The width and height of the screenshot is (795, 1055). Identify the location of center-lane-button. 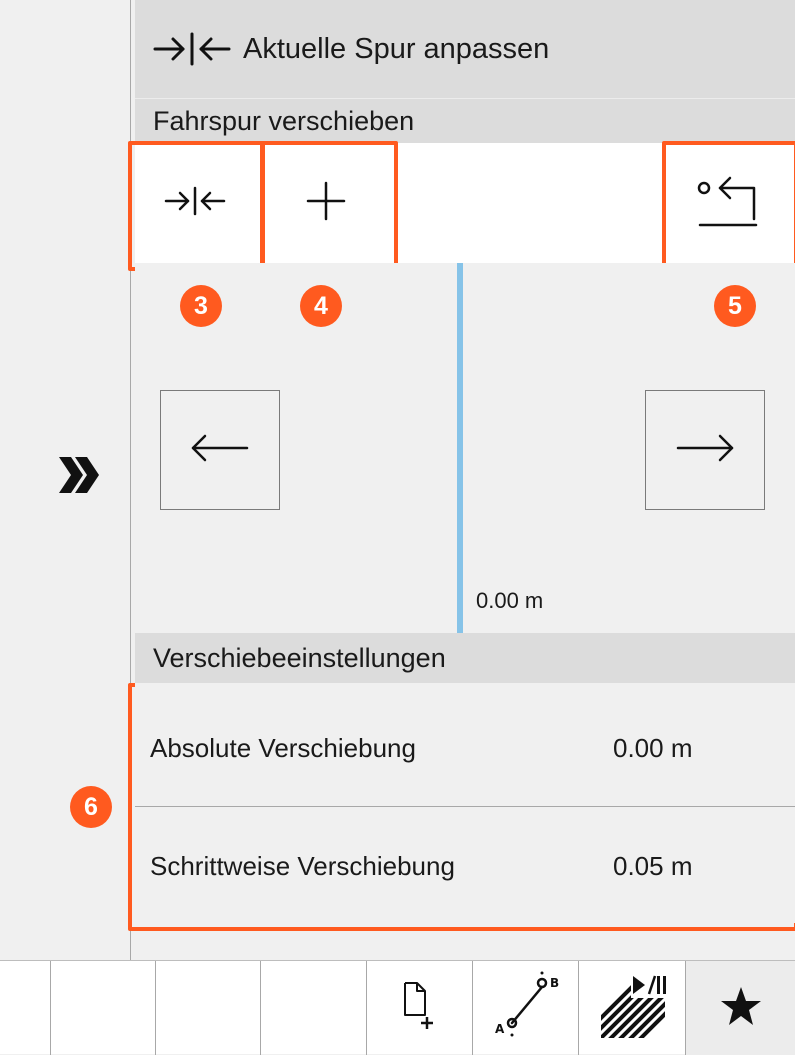
(195, 203).